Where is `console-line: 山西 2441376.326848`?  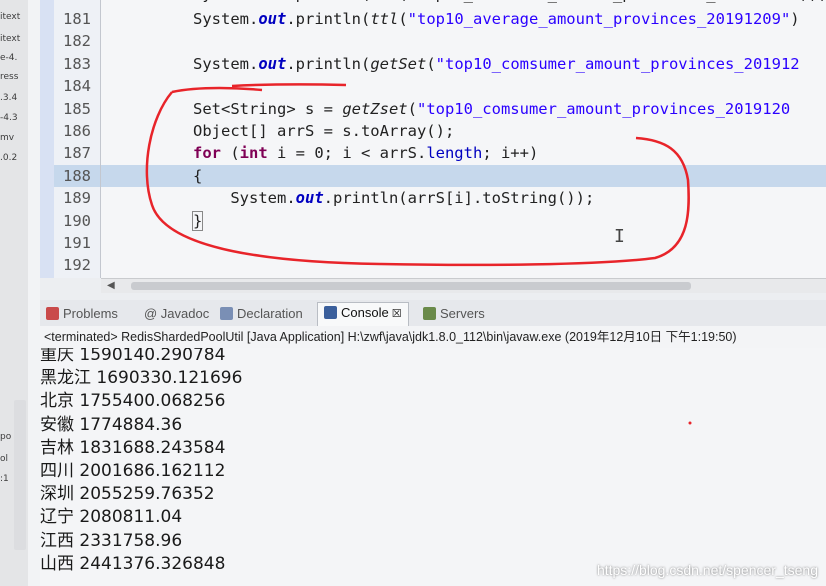
console-line: 山西 2441376.326848 is located at coordinates (133, 563).